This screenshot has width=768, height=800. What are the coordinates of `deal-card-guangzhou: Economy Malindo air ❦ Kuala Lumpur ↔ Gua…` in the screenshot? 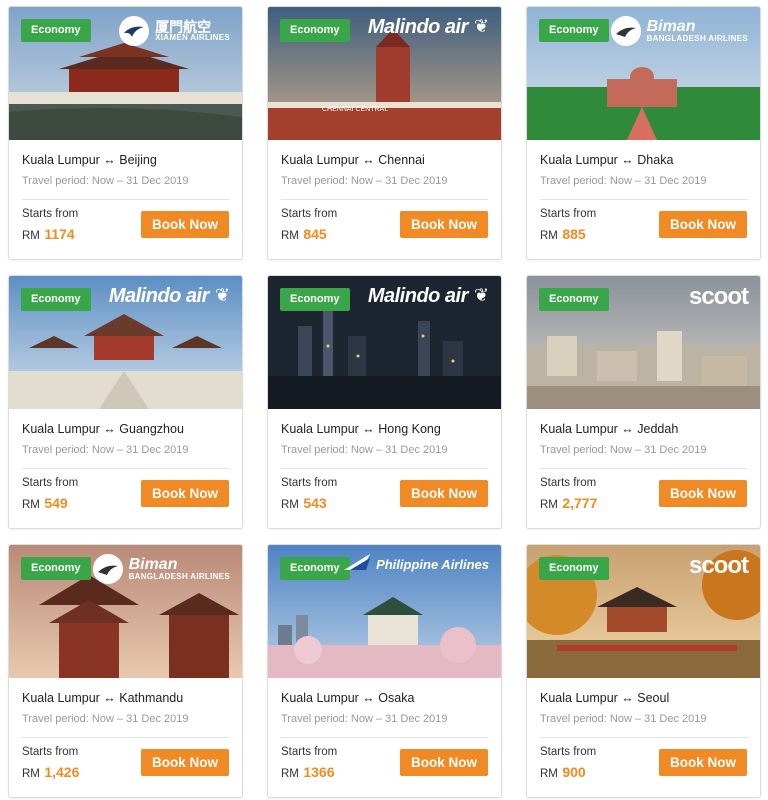 It's located at (125, 402).